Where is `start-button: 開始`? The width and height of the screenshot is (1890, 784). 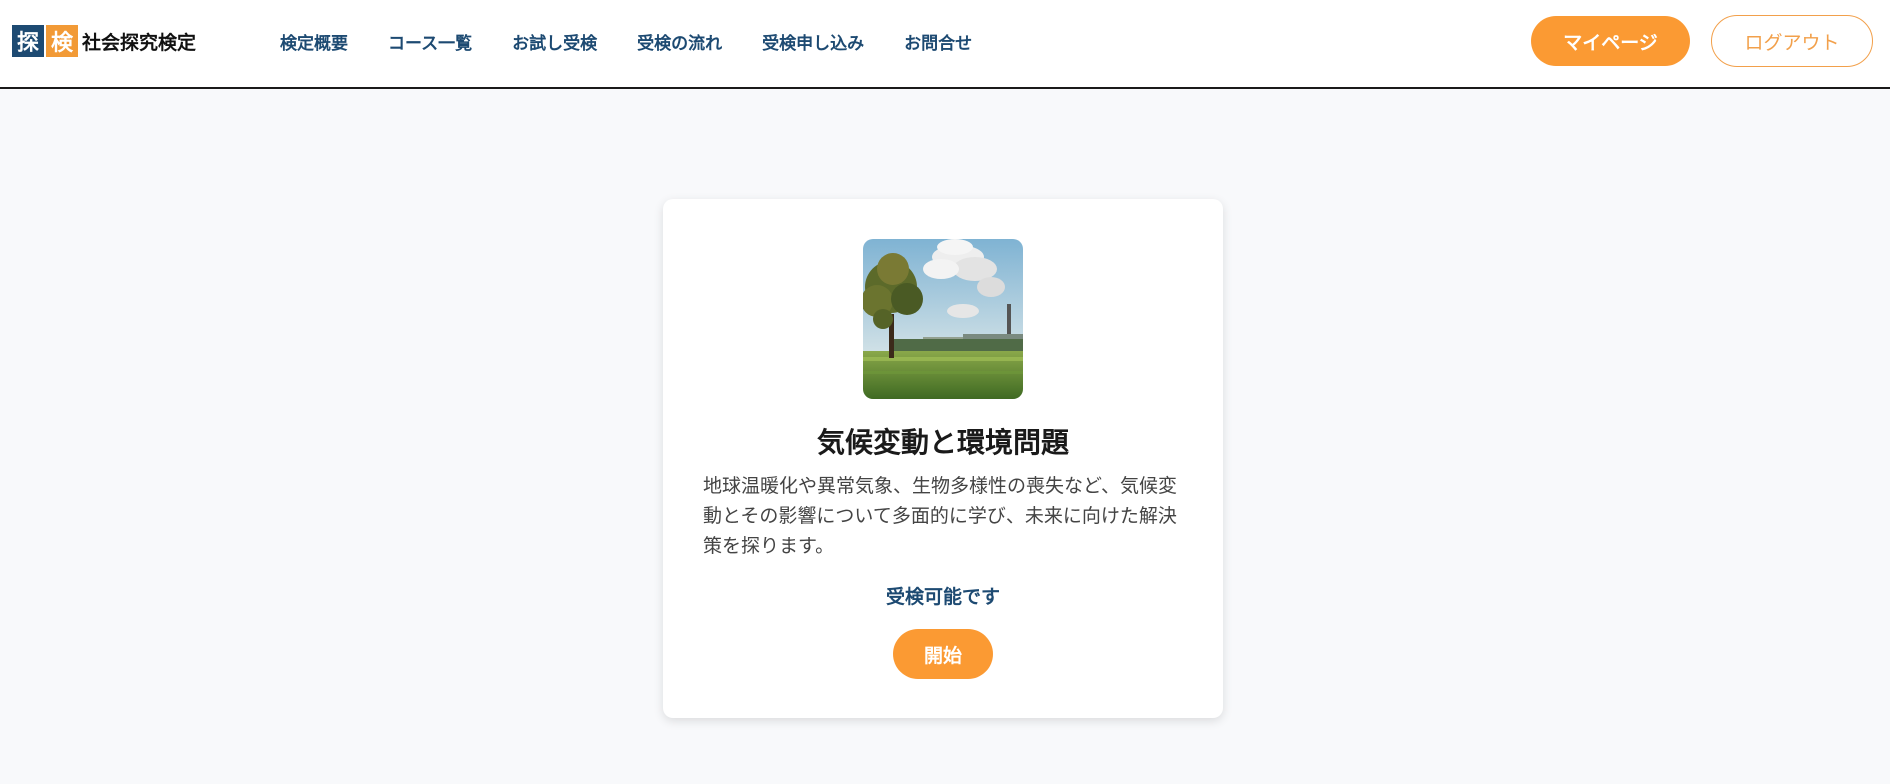 start-button: 開始 is located at coordinates (943, 654).